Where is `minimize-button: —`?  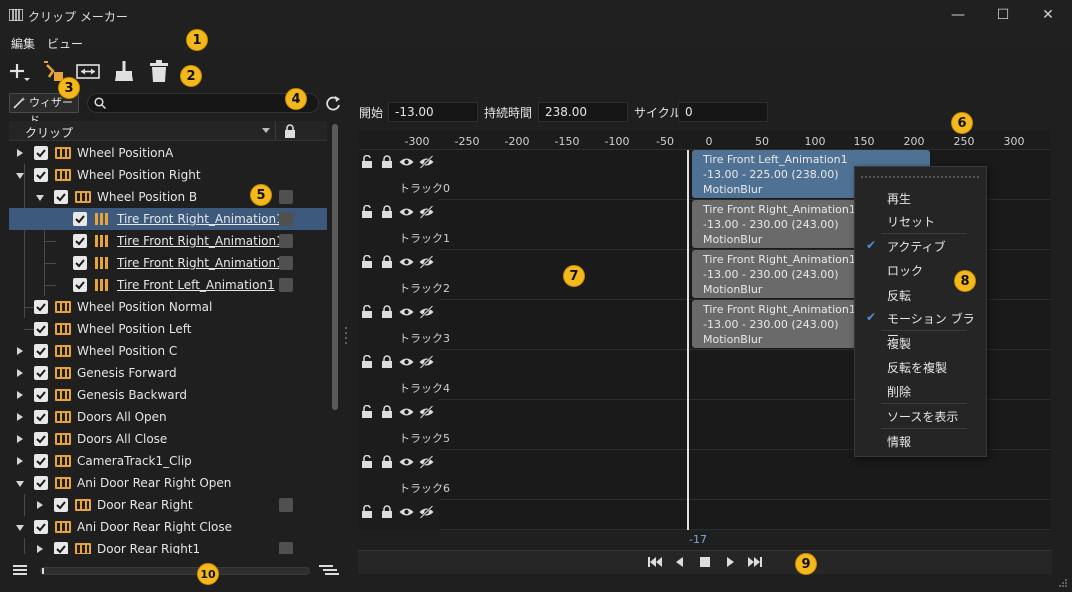 minimize-button: — is located at coordinates (958, 15).